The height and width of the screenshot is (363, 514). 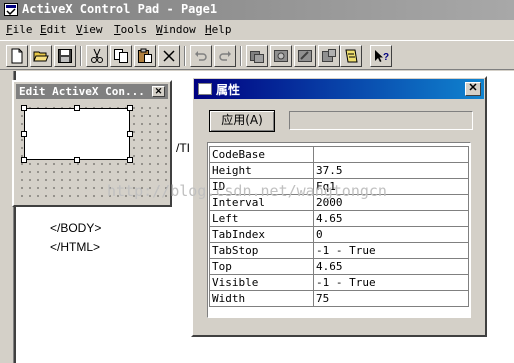 What do you see at coordinates (121, 56) in the screenshot?
I see `copy-icon` at bounding box center [121, 56].